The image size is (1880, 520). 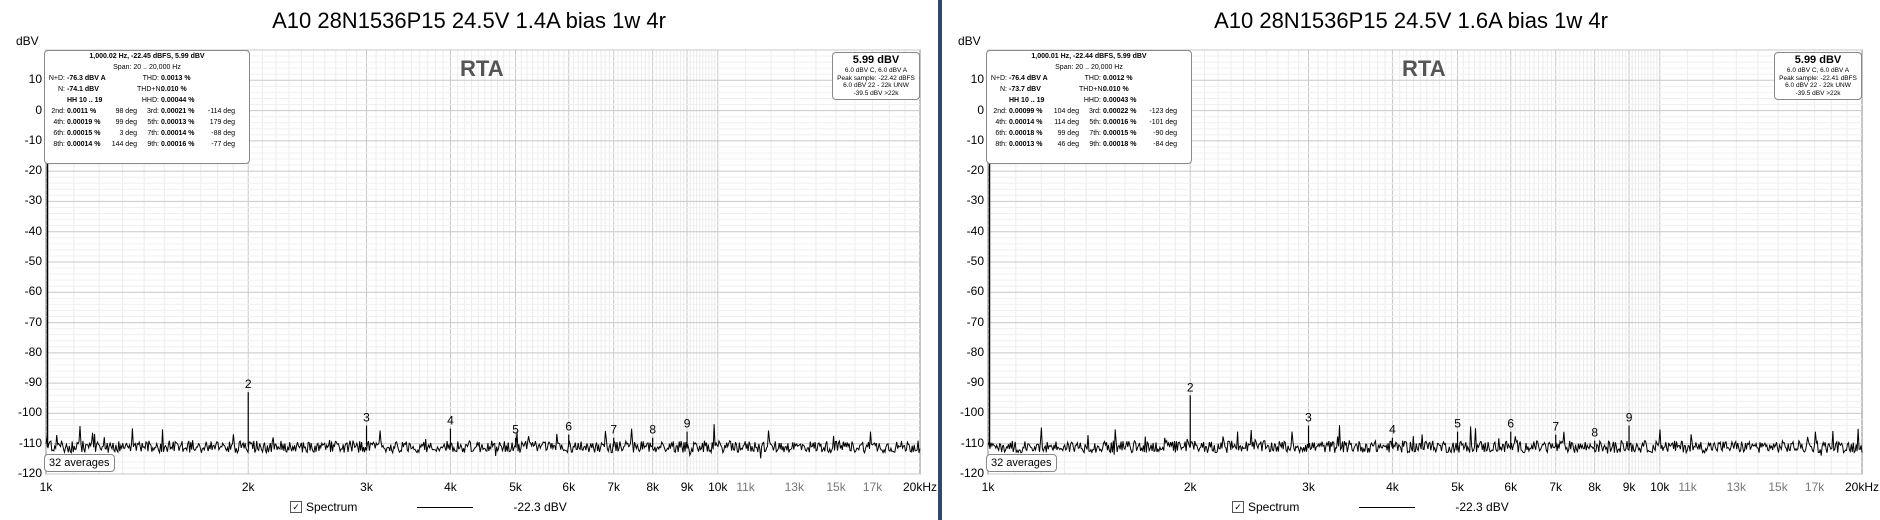 What do you see at coordinates (450, 487) in the screenshot?
I see `x-tick-label: 4k` at bounding box center [450, 487].